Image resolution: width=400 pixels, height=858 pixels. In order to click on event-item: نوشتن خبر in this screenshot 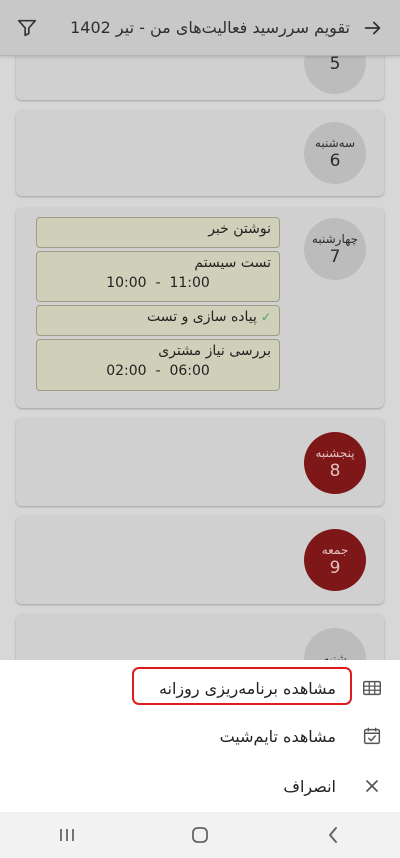, I will do `click(158, 232)`.